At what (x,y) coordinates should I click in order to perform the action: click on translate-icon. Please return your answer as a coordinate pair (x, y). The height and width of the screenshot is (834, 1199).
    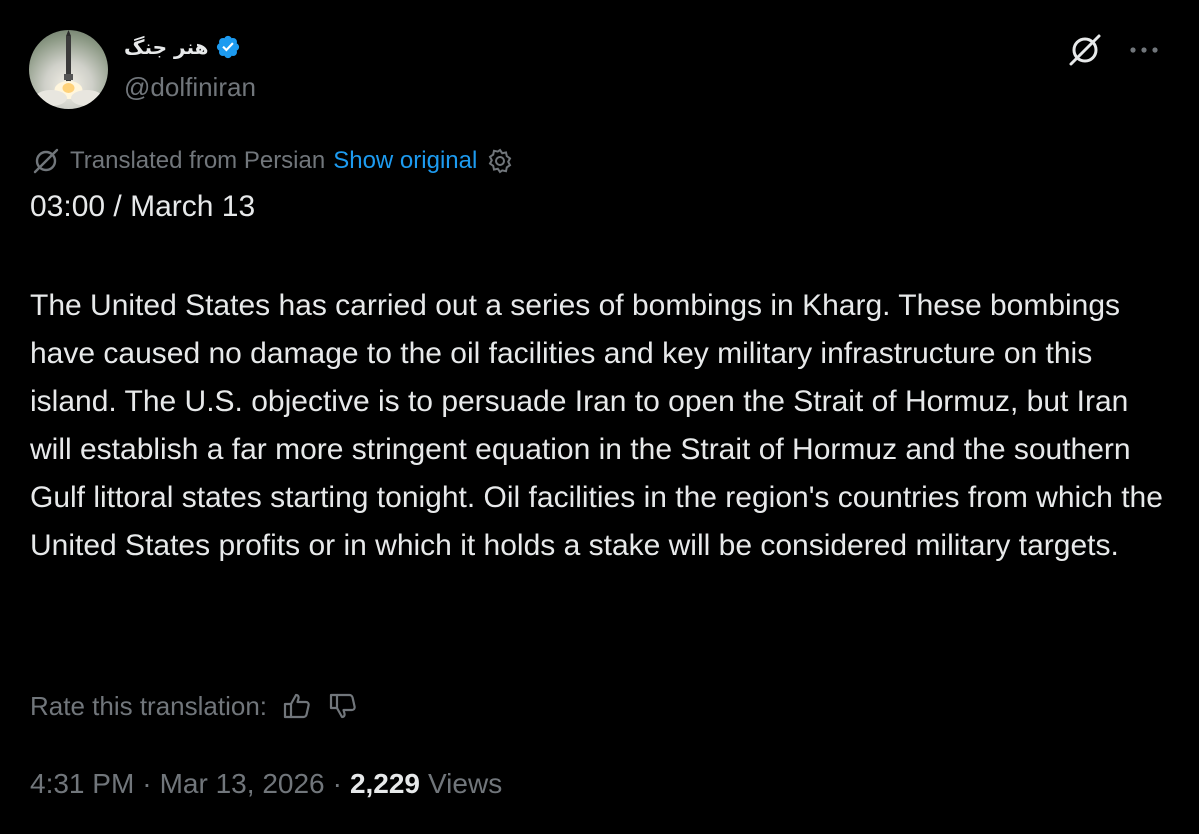
    Looking at the image, I should click on (46, 161).